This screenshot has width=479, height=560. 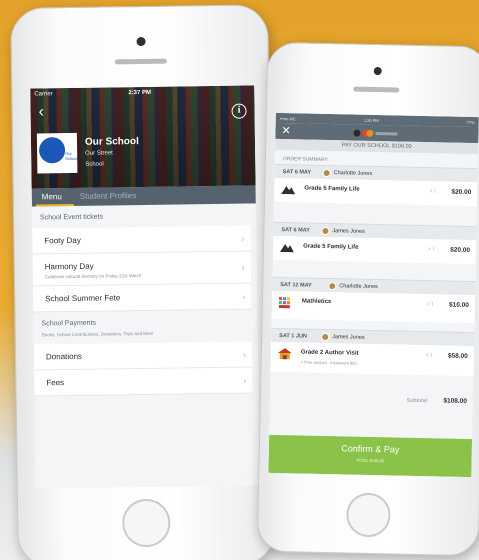 I want to click on confirm-pay-label: Confirm & Pay, so click(x=370, y=449).